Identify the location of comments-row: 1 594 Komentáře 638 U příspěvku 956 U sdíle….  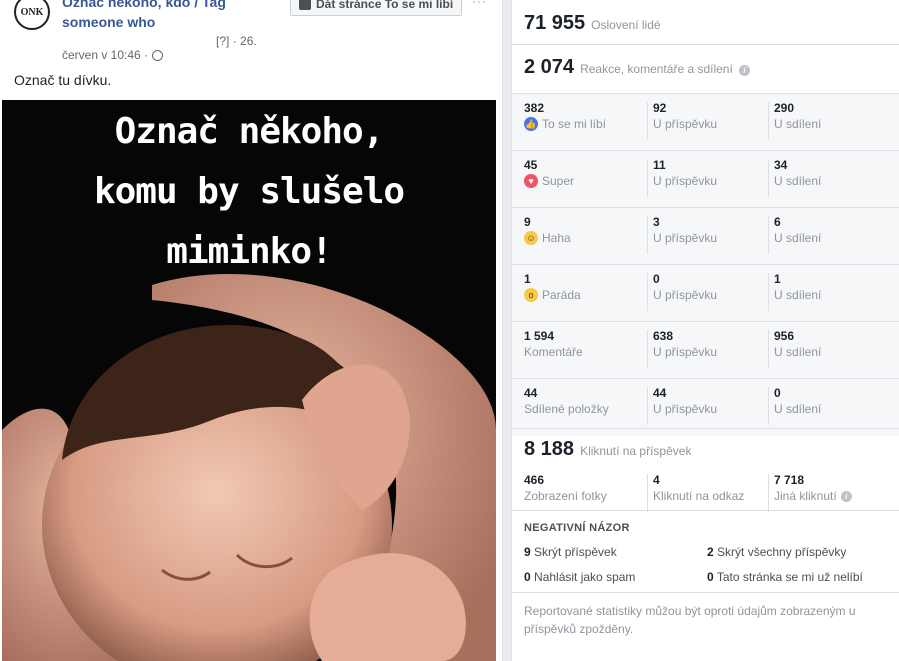
(705, 350).